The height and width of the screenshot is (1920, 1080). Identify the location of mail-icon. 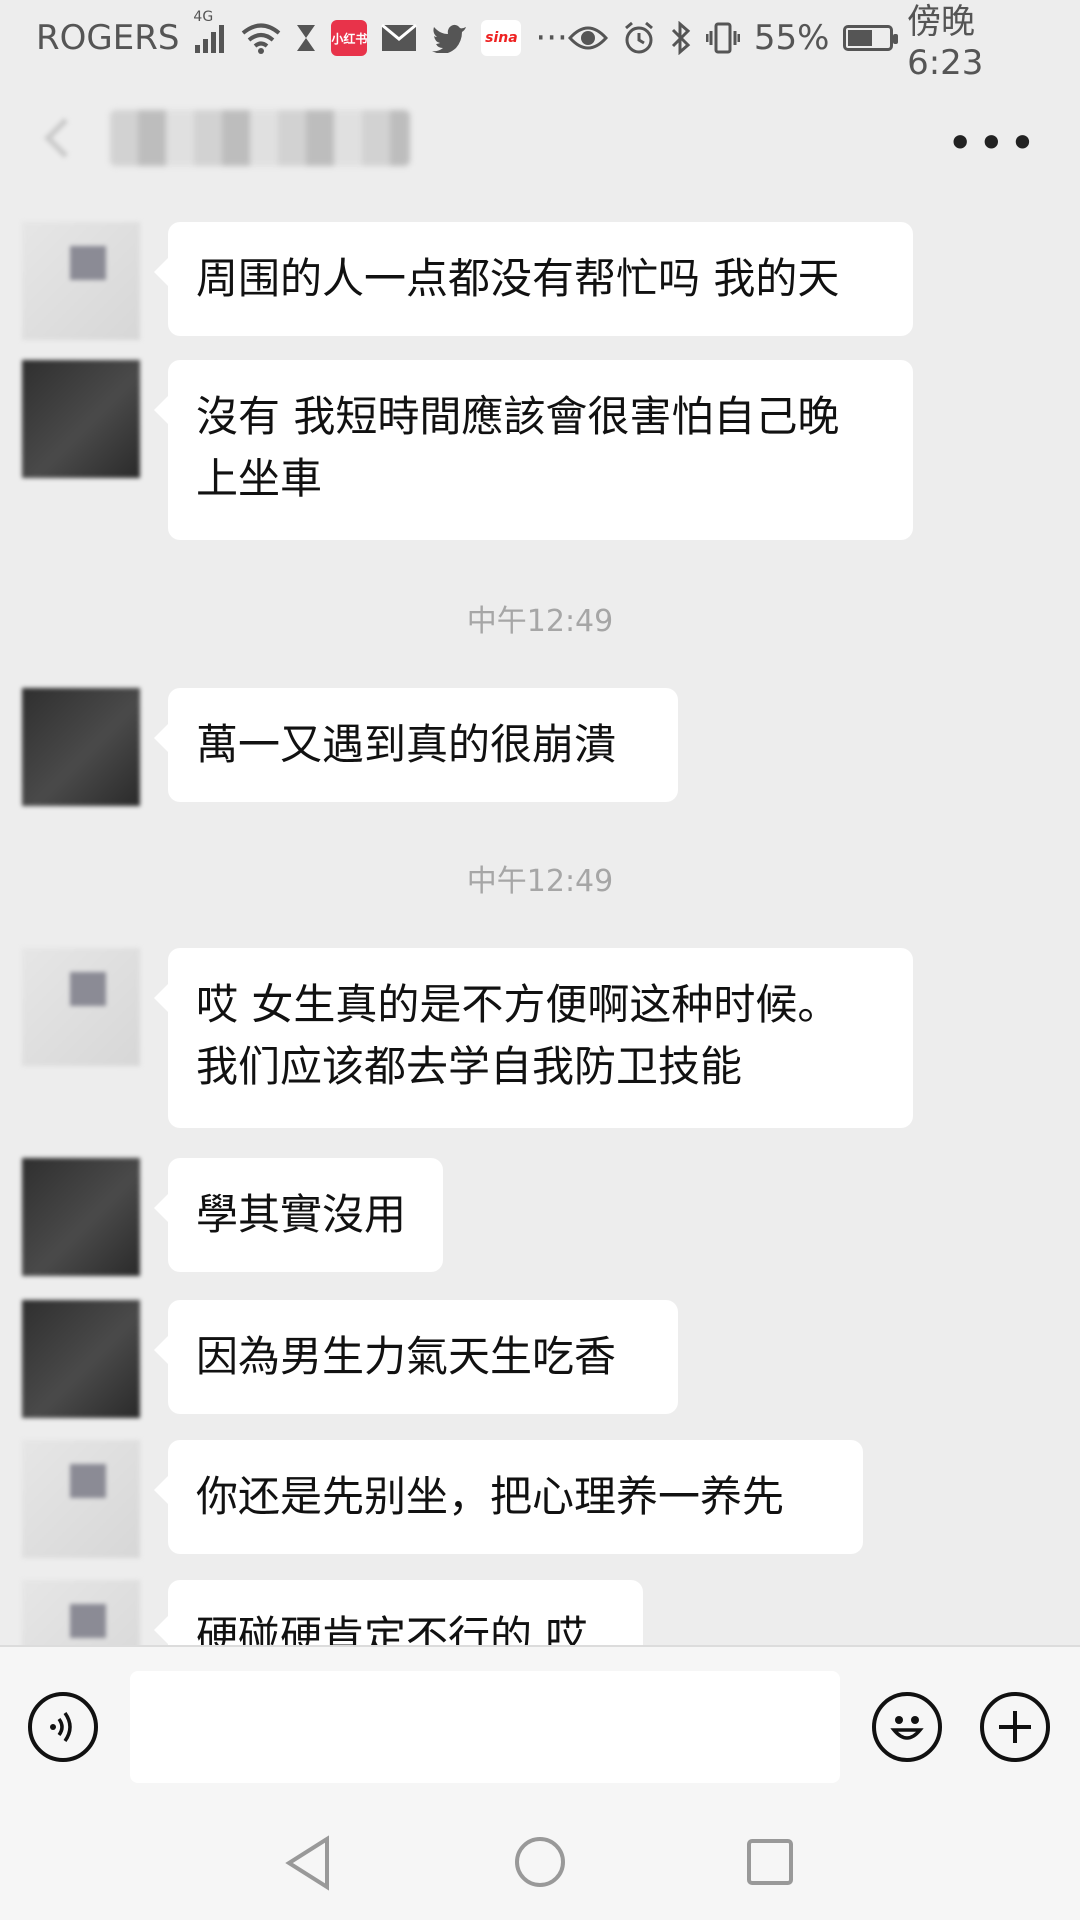
(399, 38).